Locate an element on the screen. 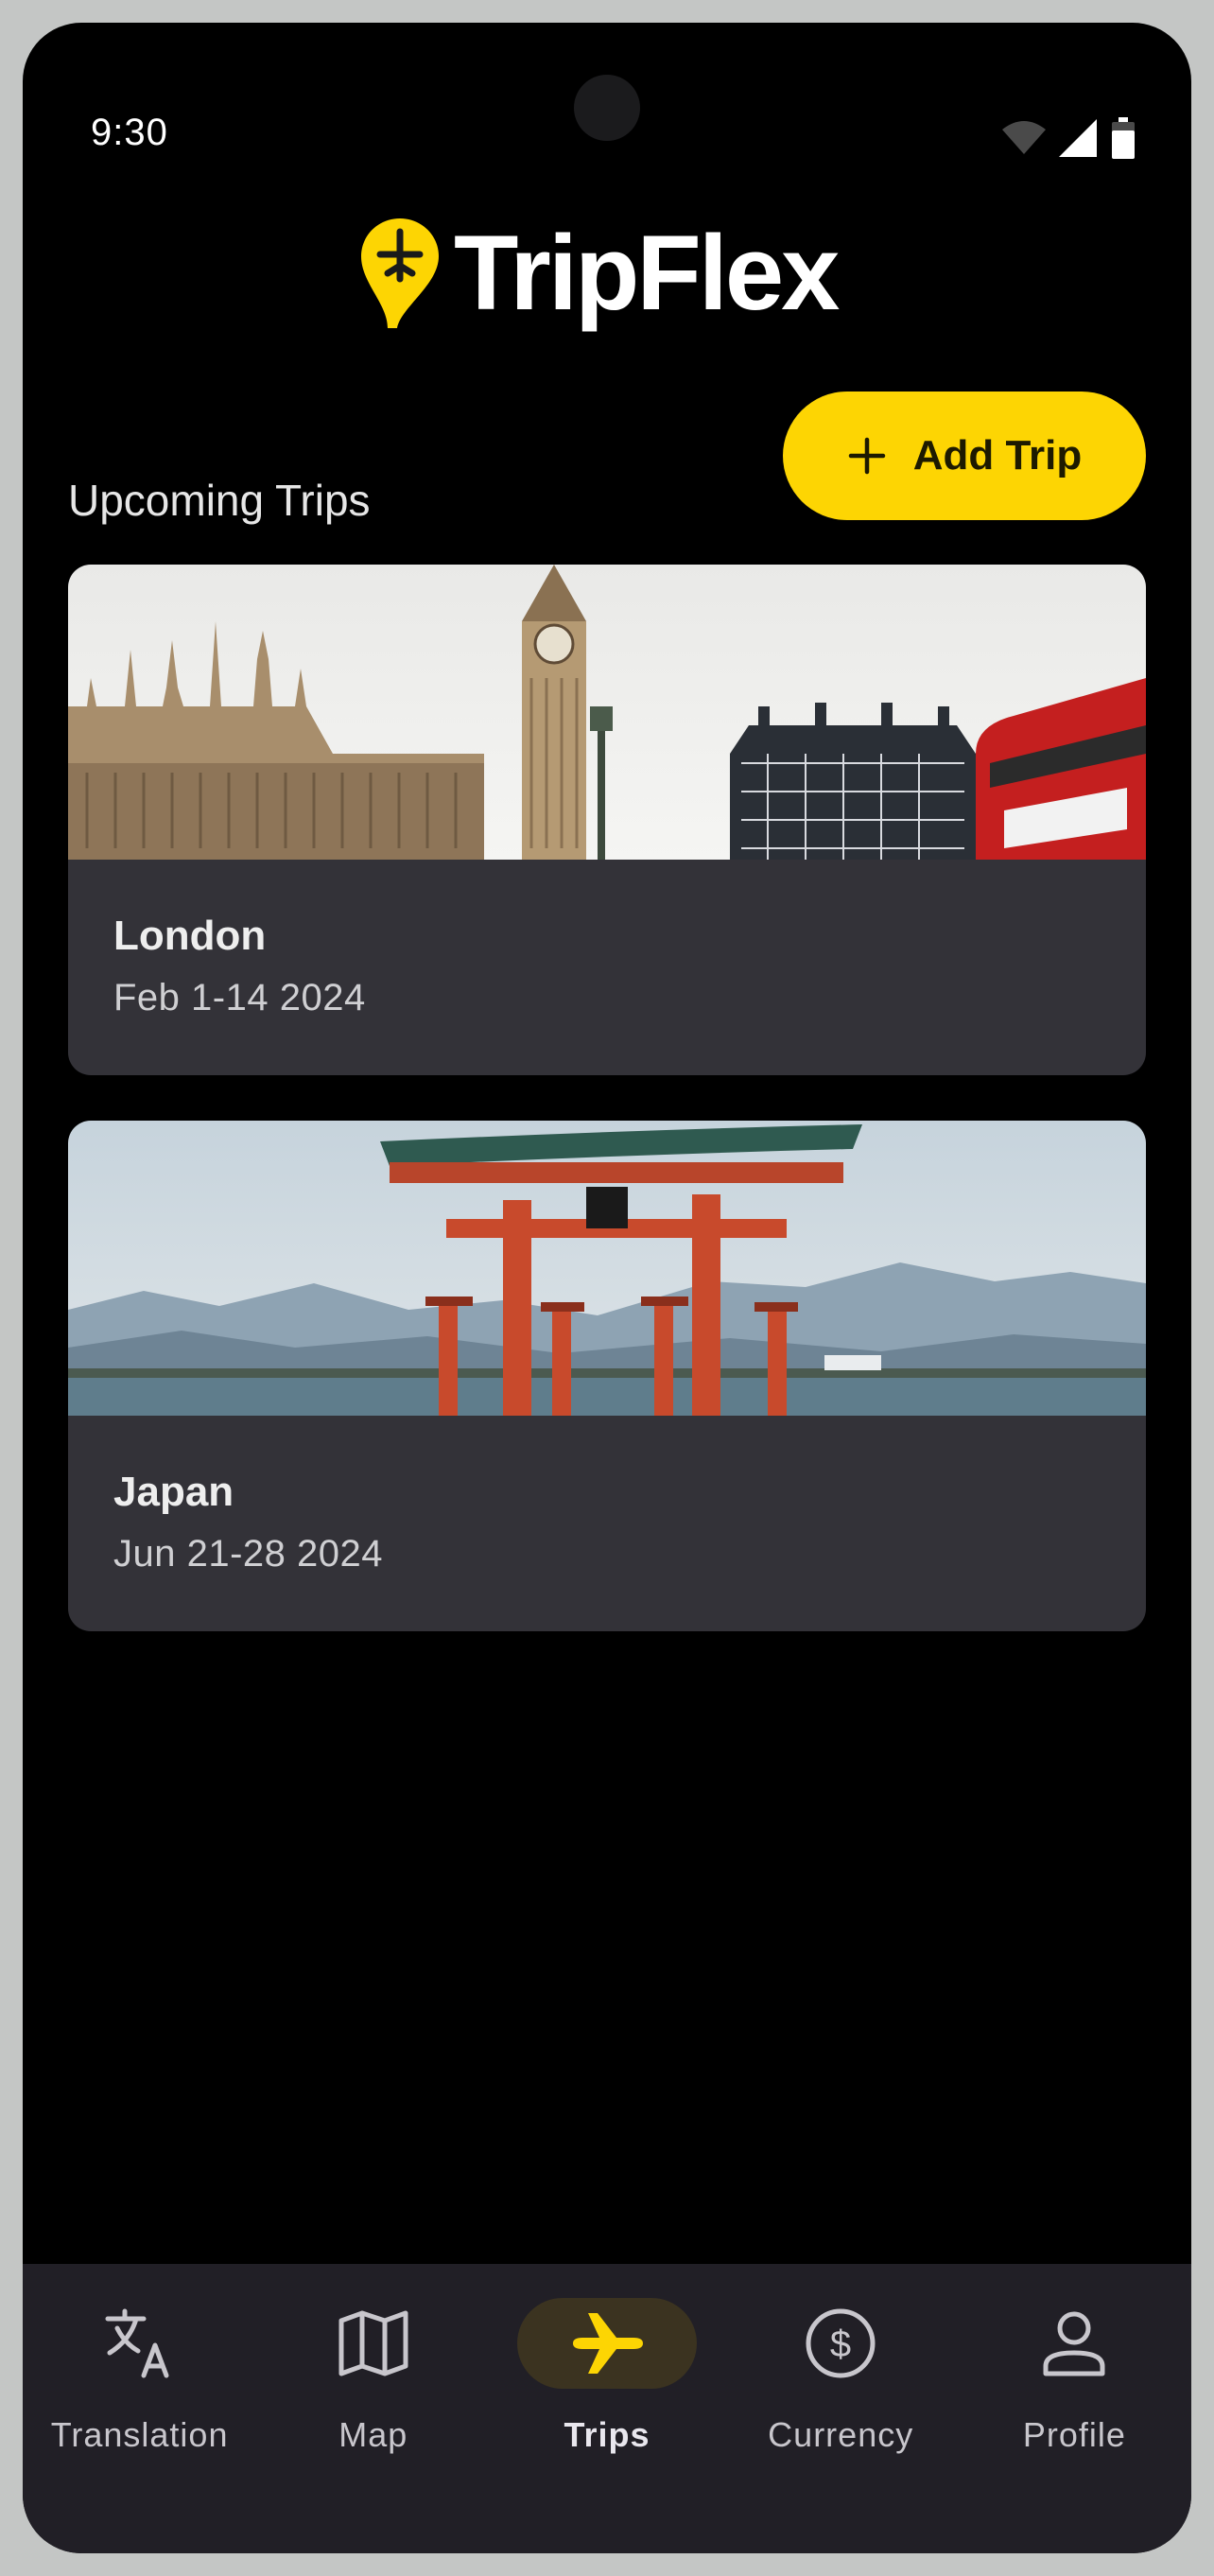 The width and height of the screenshot is (1214, 2576). torii-gate-photo is located at coordinates (607, 1268).